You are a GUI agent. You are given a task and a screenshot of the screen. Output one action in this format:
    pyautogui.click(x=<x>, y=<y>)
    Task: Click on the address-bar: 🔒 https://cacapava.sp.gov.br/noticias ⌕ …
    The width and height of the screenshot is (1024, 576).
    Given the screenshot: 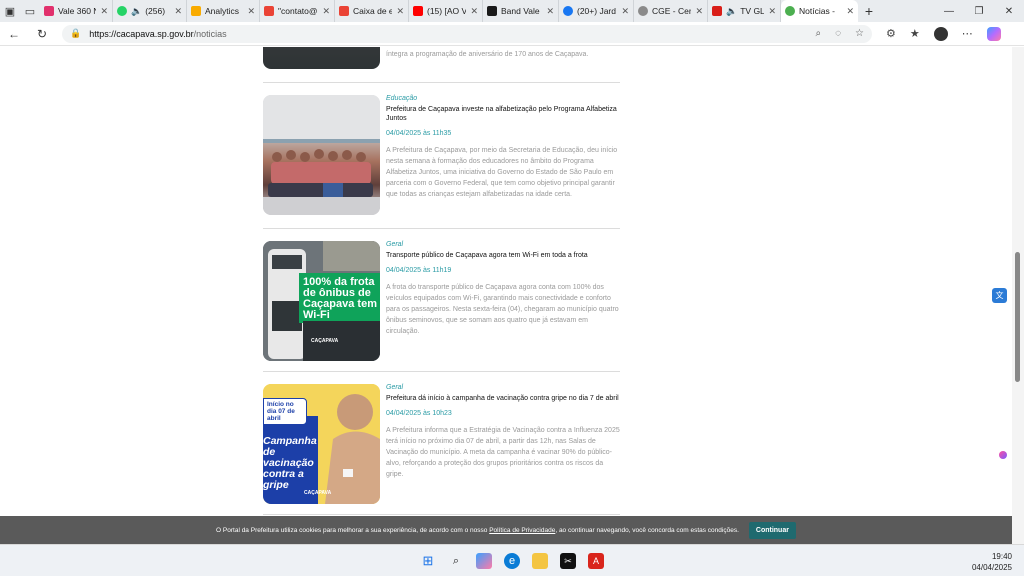 What is the action you would take?
    pyautogui.click(x=467, y=33)
    